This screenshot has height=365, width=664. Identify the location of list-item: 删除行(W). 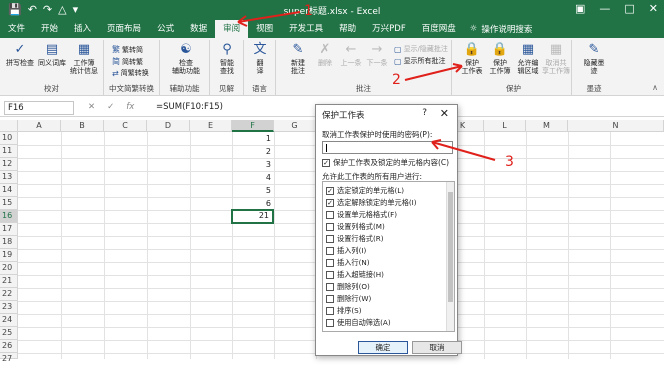
(348, 299).